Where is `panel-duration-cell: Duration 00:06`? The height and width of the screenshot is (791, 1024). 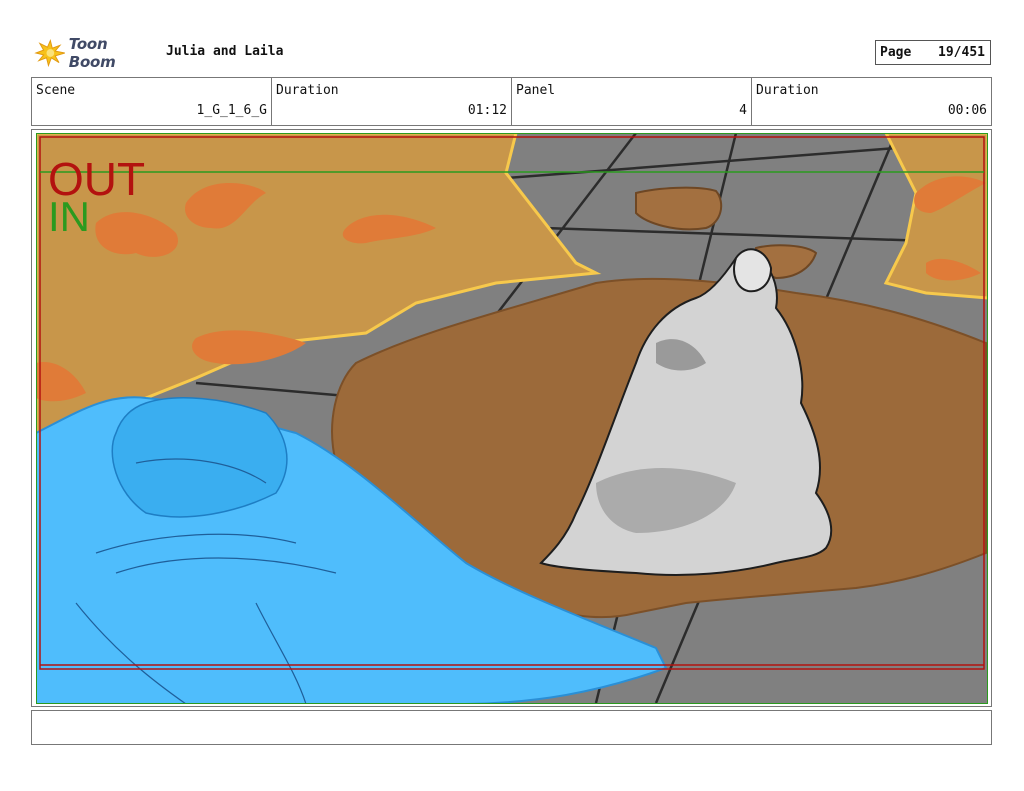
panel-duration-cell: Duration 00:06 is located at coordinates (871, 101).